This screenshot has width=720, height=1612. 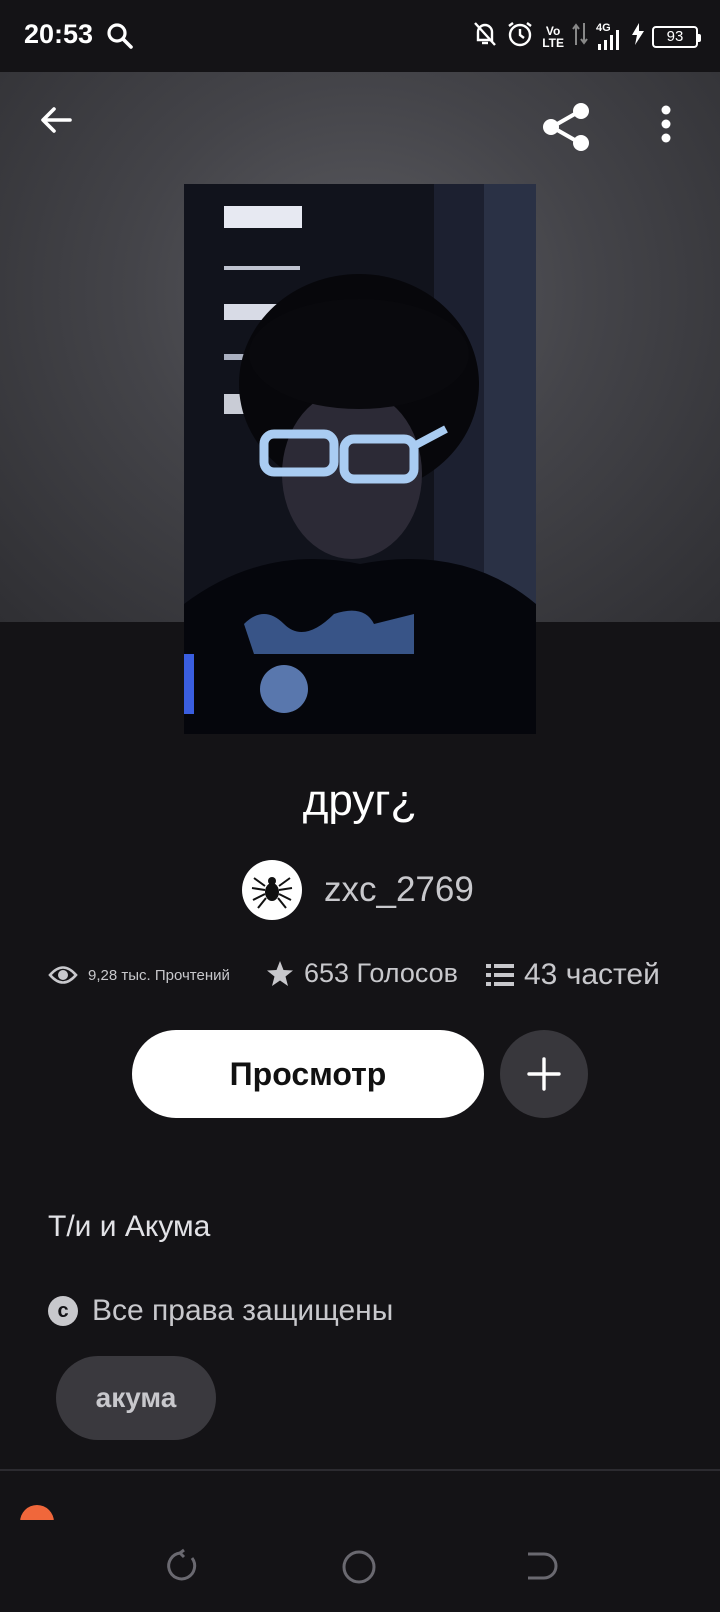 What do you see at coordinates (308, 1074) in the screenshot?
I see `view-button: Просмотр` at bounding box center [308, 1074].